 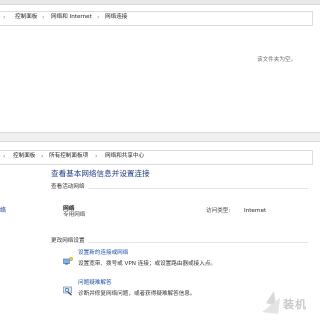 I want to click on network-name: 网络, so click(x=69, y=209).